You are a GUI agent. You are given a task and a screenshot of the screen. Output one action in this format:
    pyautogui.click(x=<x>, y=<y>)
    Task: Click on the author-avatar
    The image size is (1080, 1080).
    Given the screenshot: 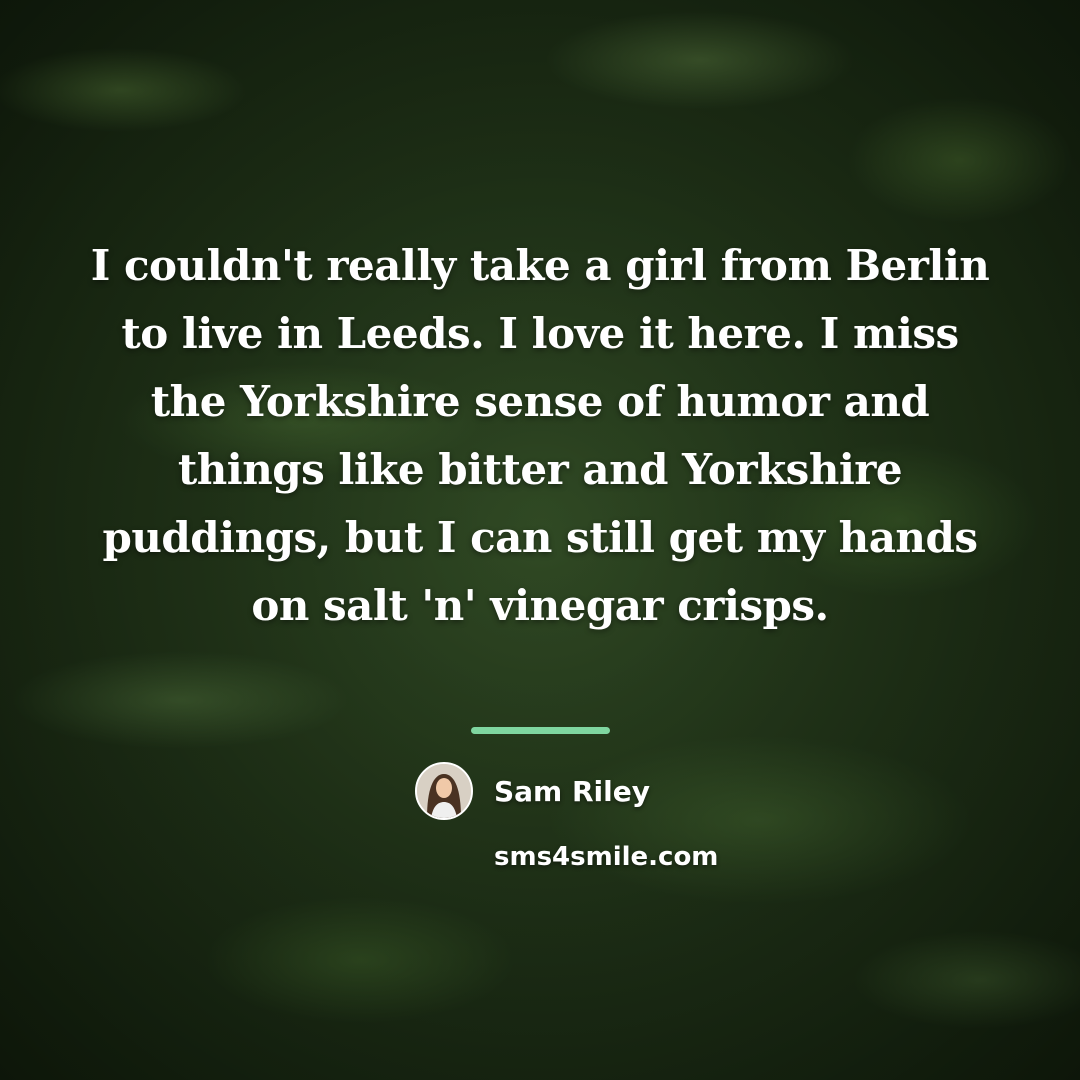 What is the action you would take?
    pyautogui.click(x=444, y=791)
    